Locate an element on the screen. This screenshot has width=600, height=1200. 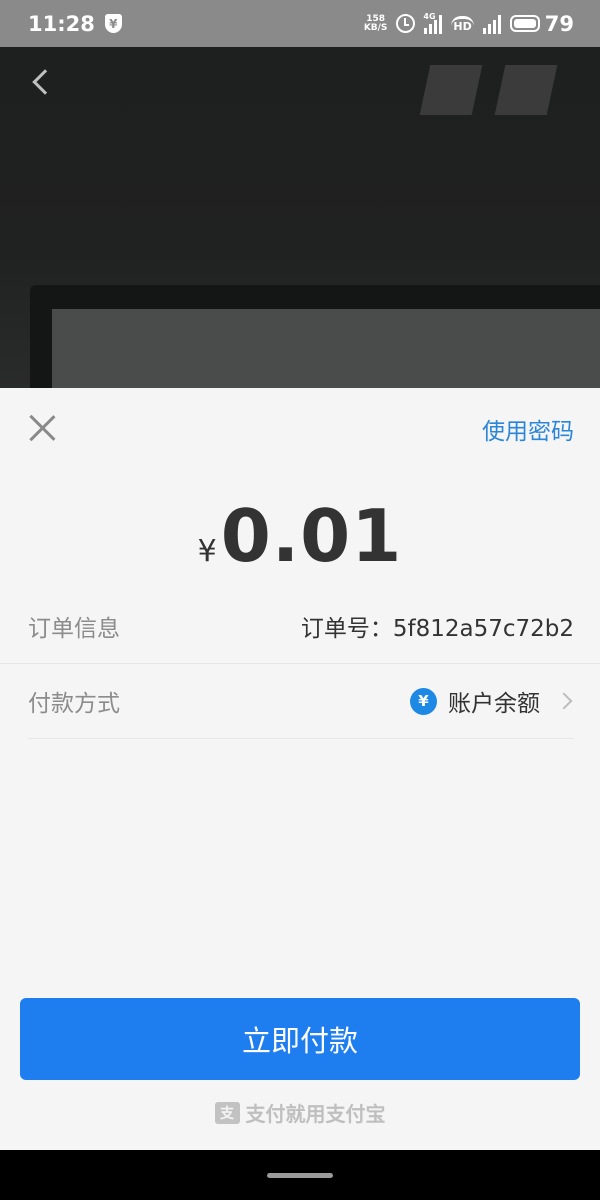
payment-method-value: ¥ 账户余额 is located at coordinates (492, 701).